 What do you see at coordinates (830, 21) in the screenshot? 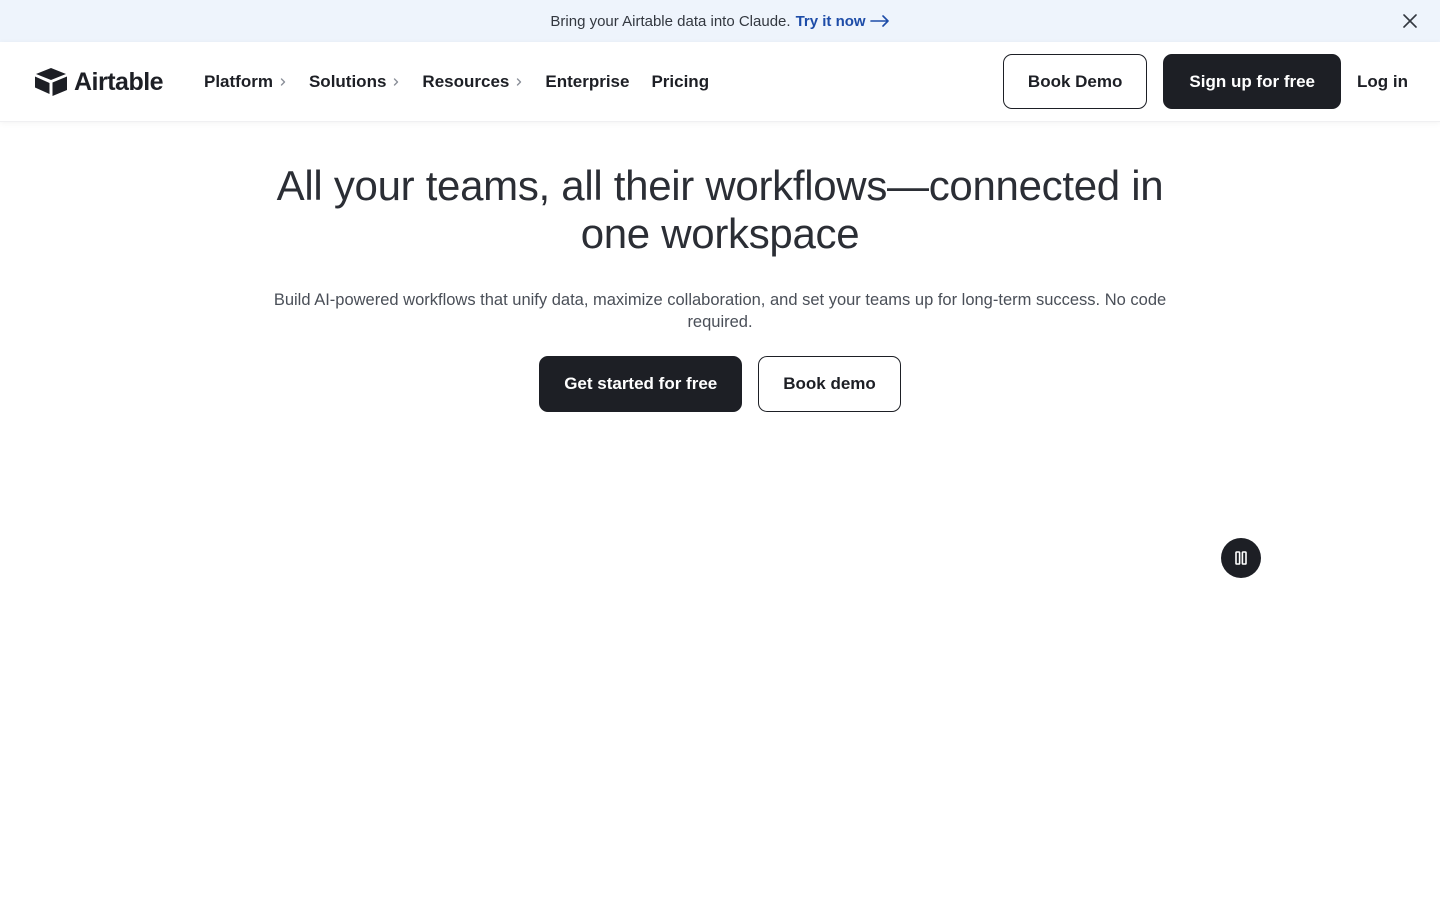
I see `try-it-now-label: Try it now` at bounding box center [830, 21].